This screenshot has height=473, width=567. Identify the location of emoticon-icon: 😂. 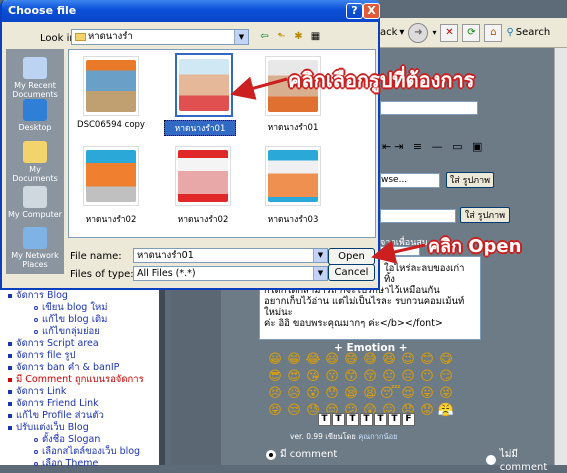
(313, 360).